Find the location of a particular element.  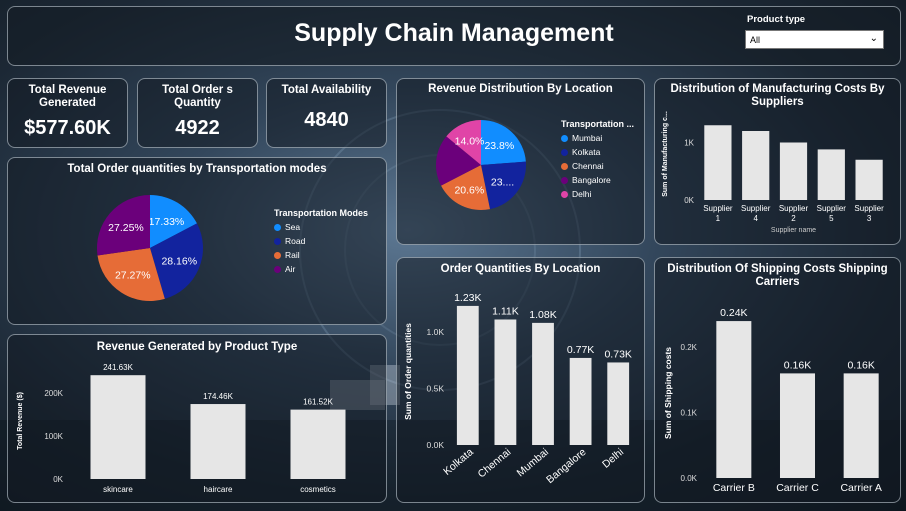

x-tick-label: 1 is located at coordinates (718, 218).